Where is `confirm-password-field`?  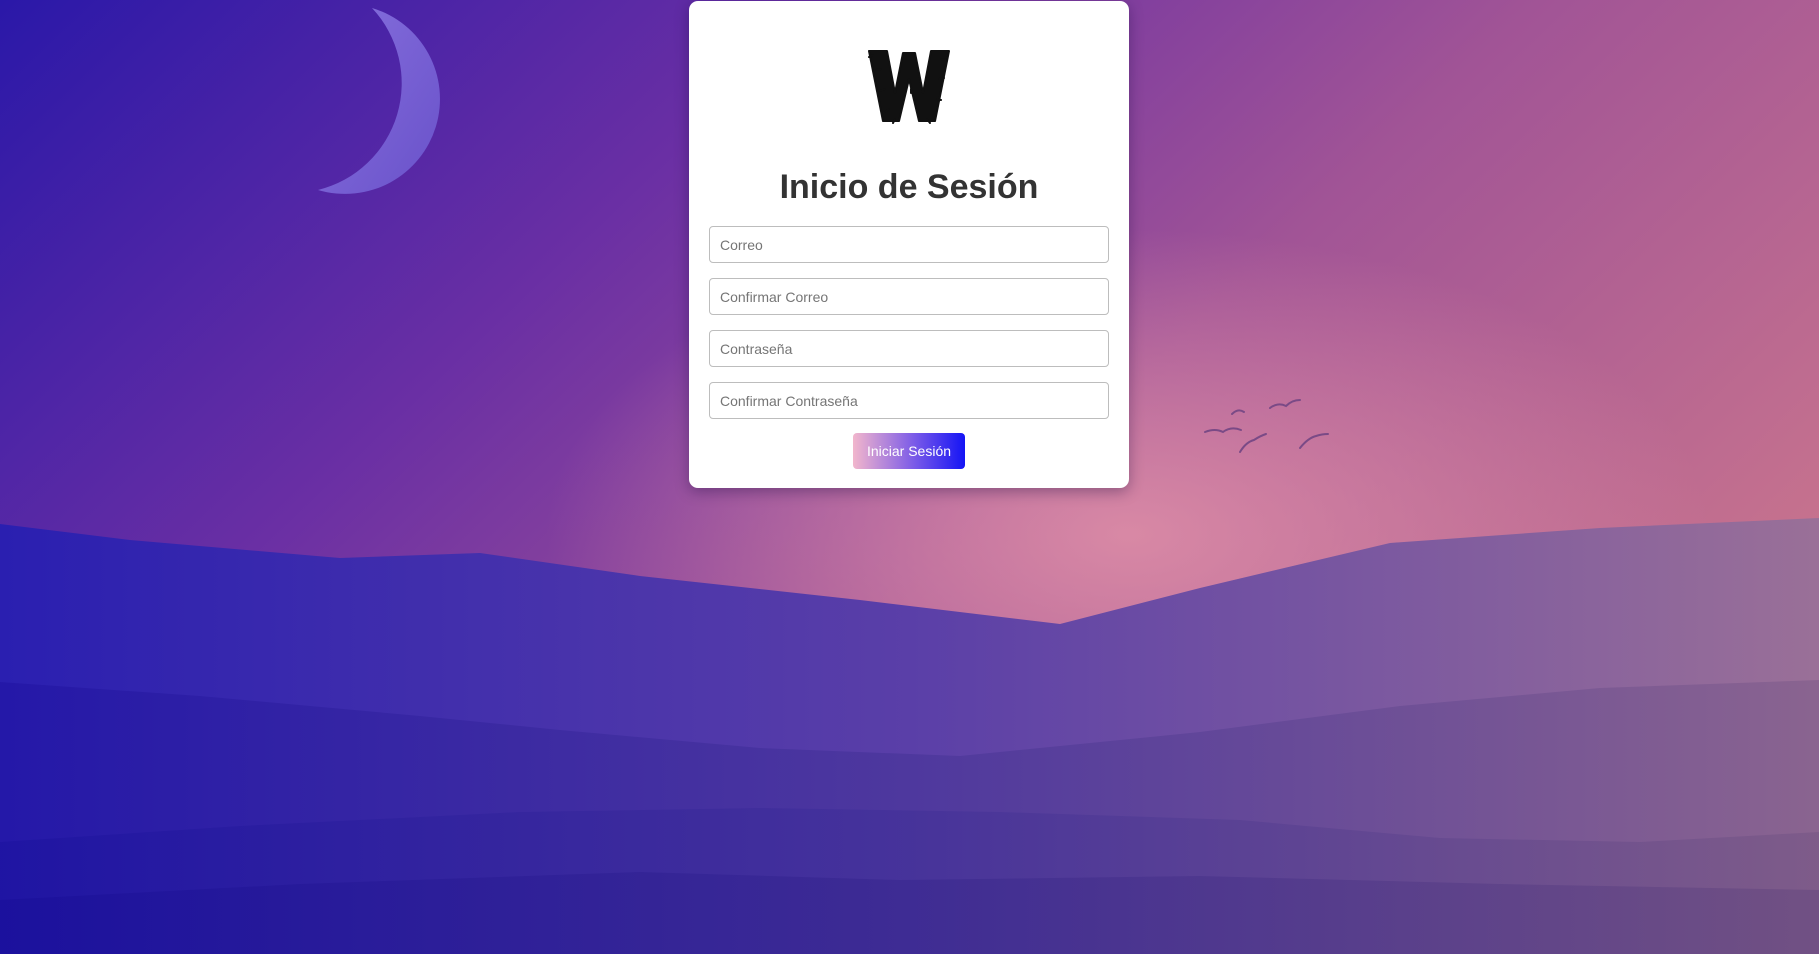 confirm-password-field is located at coordinates (909, 400).